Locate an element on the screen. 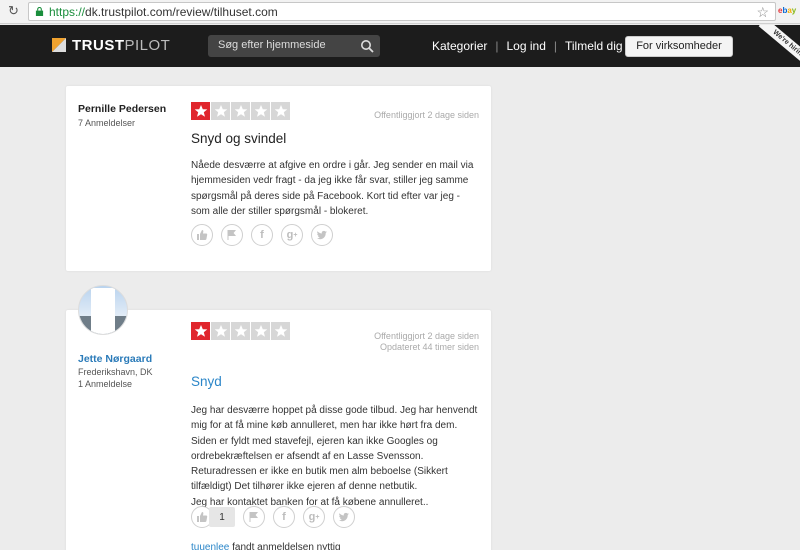 This screenshot has height=550, width=800. for-business-button: For virksomheder is located at coordinates (679, 46).